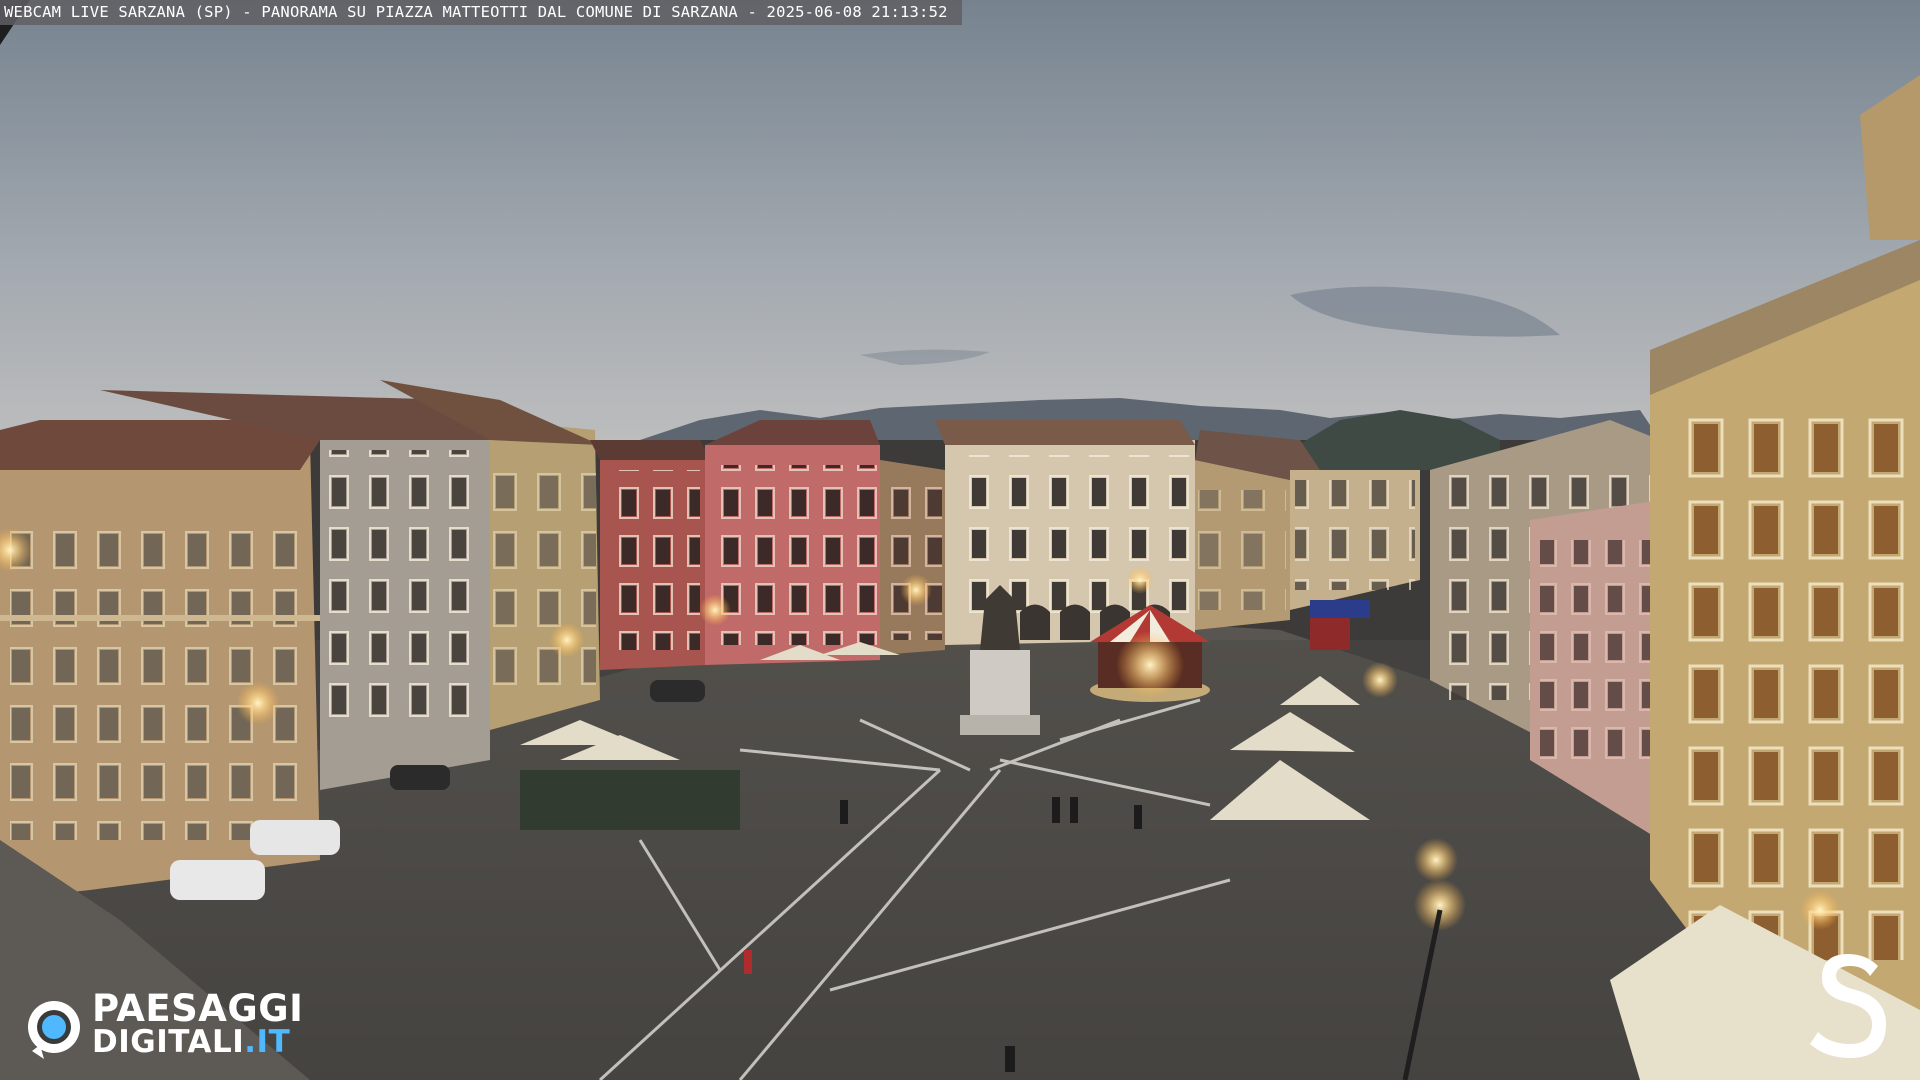  What do you see at coordinates (267, 1042) in the screenshot?
I see `logo-suffix: .IT` at bounding box center [267, 1042].